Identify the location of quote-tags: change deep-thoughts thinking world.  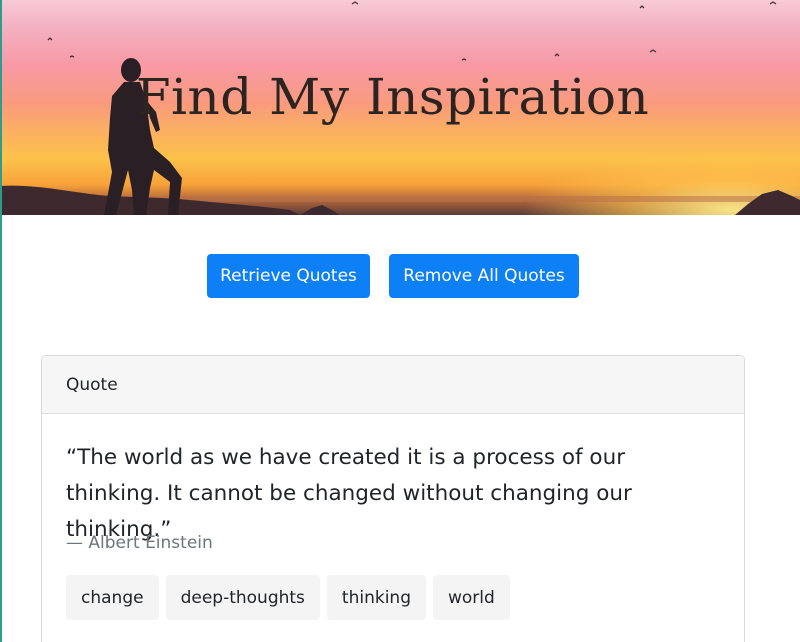
(288, 597).